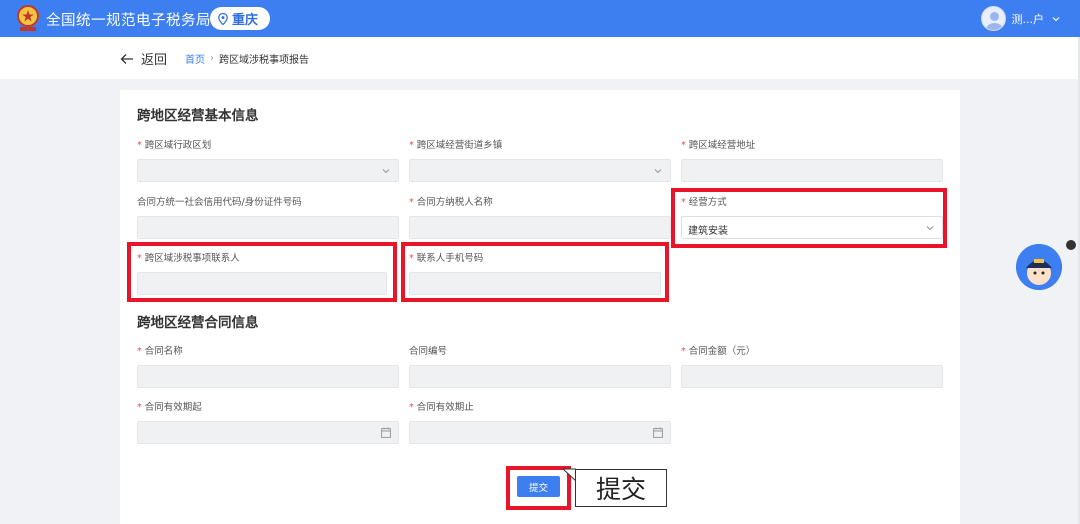  What do you see at coordinates (163, 351) in the screenshot?
I see `field-label: 合同名称` at bounding box center [163, 351].